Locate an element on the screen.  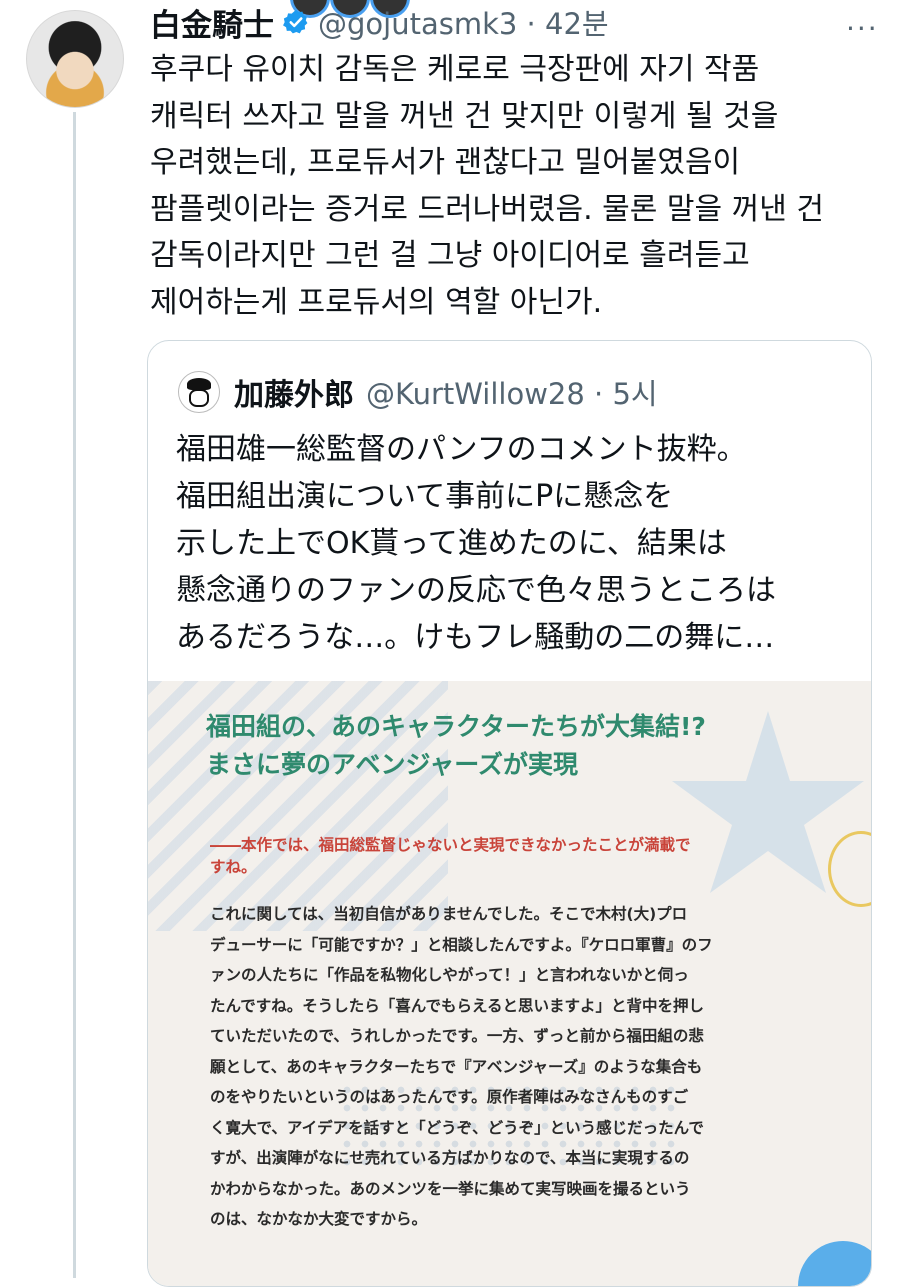
pamphlet-answer-line: ァンの人たちに「作品を私物化しやがって！」と言われないかと伺っ is located at coordinates (449, 975).